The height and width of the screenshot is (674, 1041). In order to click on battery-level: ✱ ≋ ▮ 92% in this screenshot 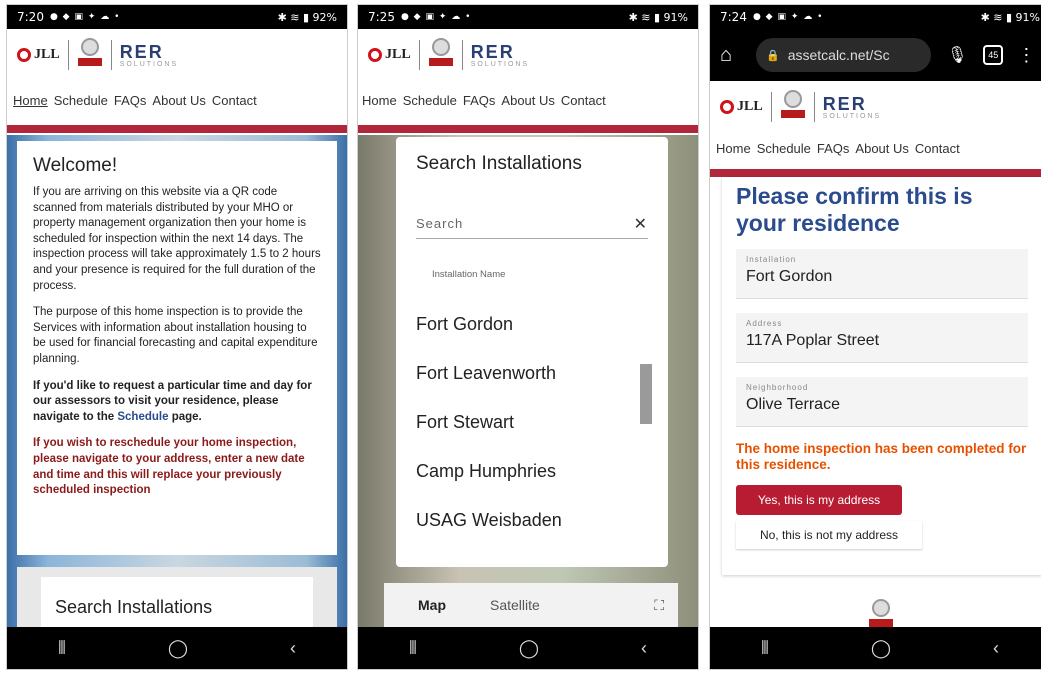, I will do `click(307, 17)`.